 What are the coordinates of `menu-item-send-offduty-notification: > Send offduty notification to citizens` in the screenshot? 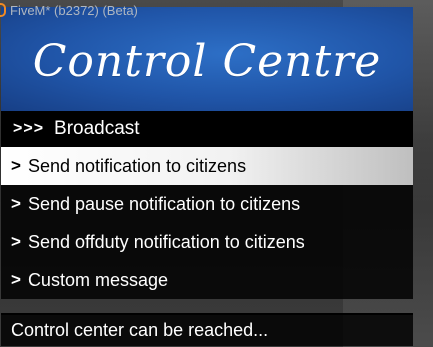 It's located at (207, 242).